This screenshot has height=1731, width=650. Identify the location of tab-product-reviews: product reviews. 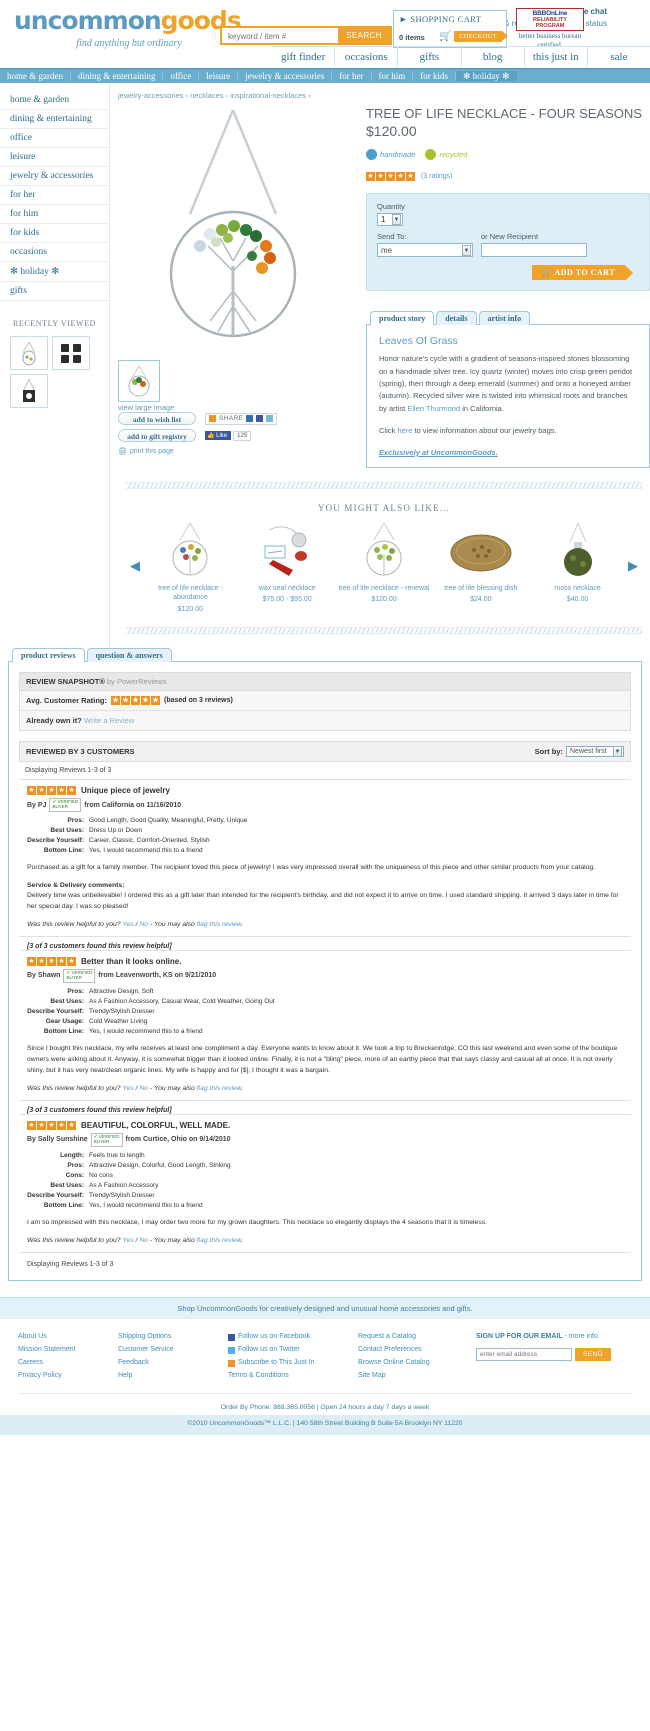
(48, 655).